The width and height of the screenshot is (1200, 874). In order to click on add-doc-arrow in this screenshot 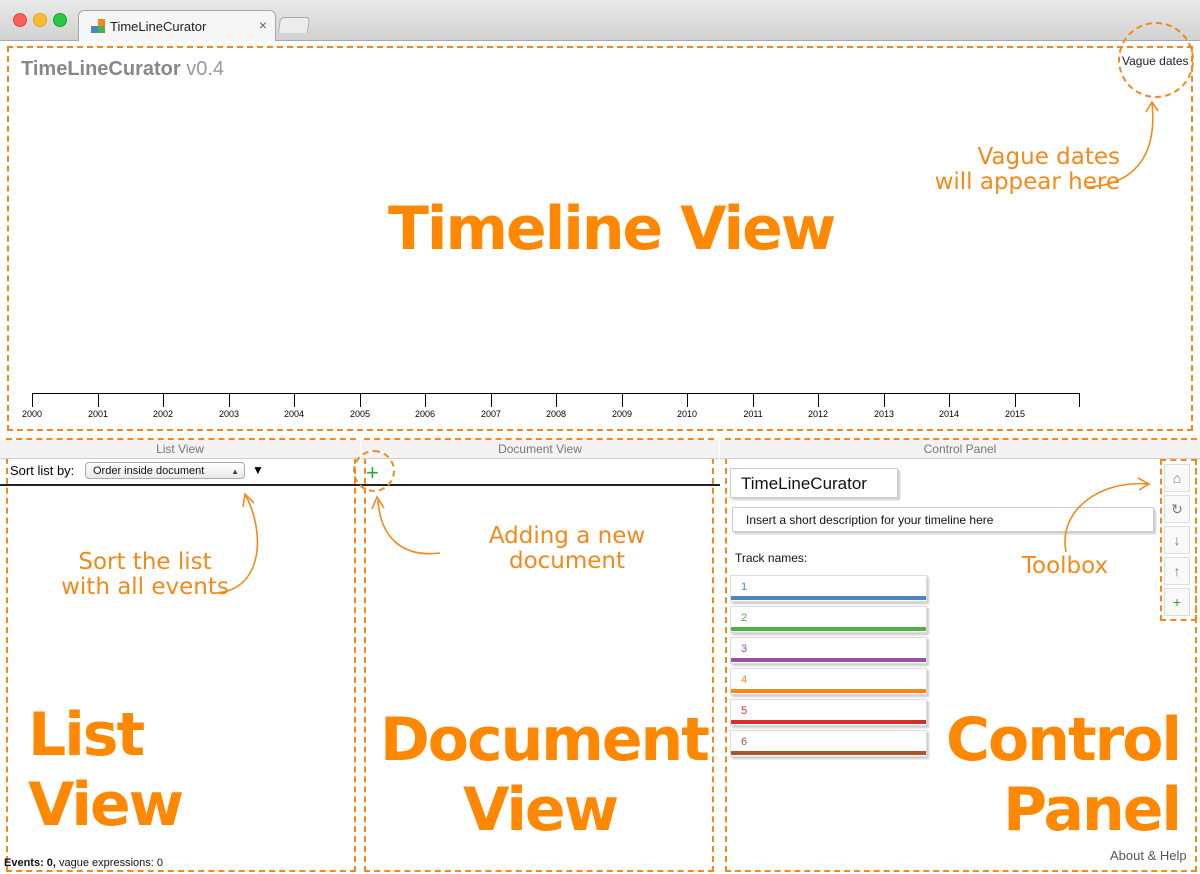, I will do `click(409, 527)`.